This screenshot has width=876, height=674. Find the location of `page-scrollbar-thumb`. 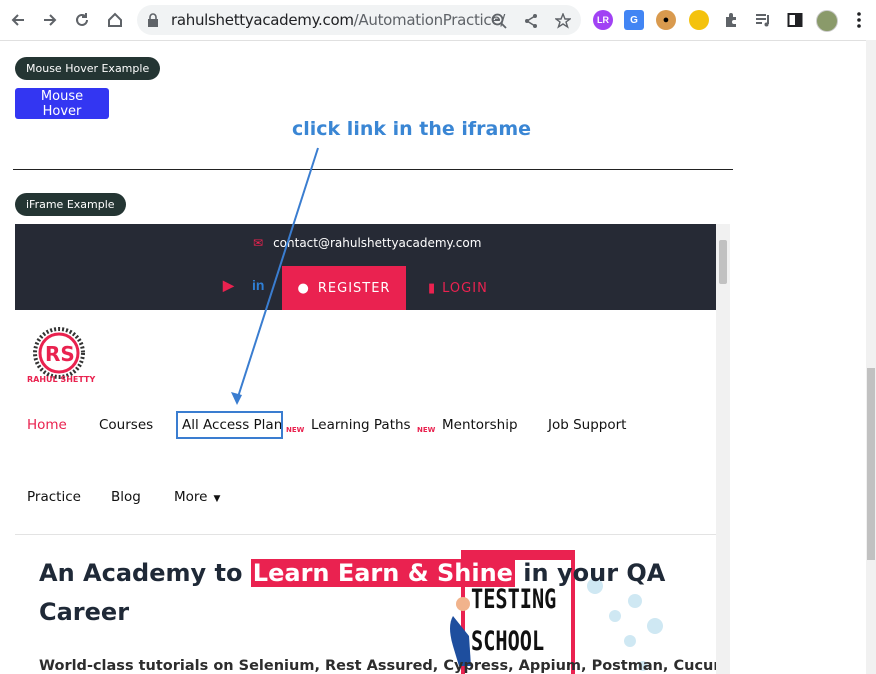

page-scrollbar-thumb is located at coordinates (871, 464).